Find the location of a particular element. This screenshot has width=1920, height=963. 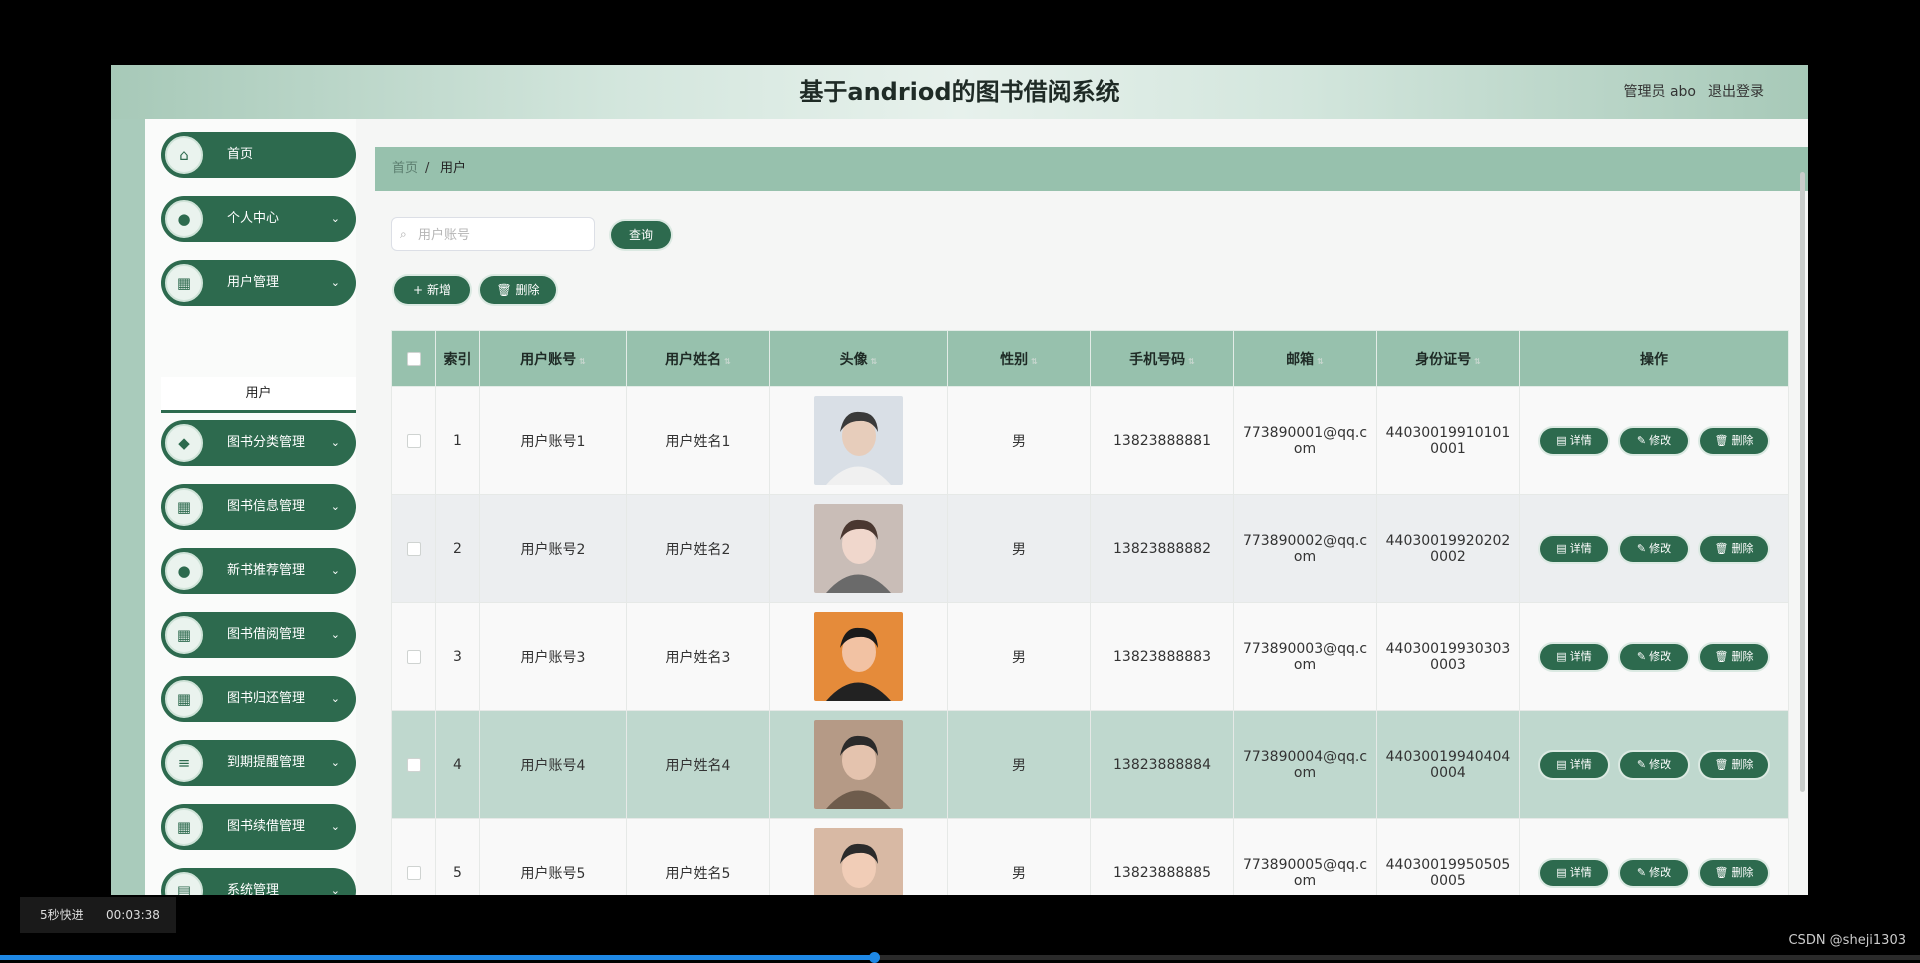

video-progress-bar is located at coordinates (960, 957).